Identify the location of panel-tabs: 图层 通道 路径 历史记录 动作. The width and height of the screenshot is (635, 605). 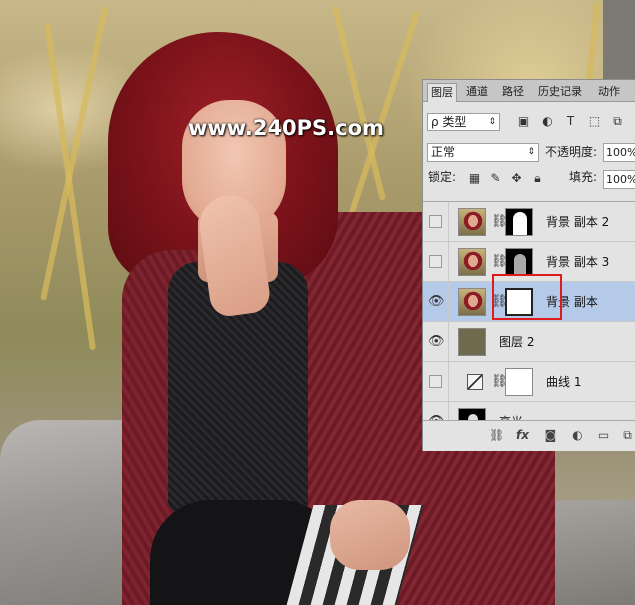
(529, 91).